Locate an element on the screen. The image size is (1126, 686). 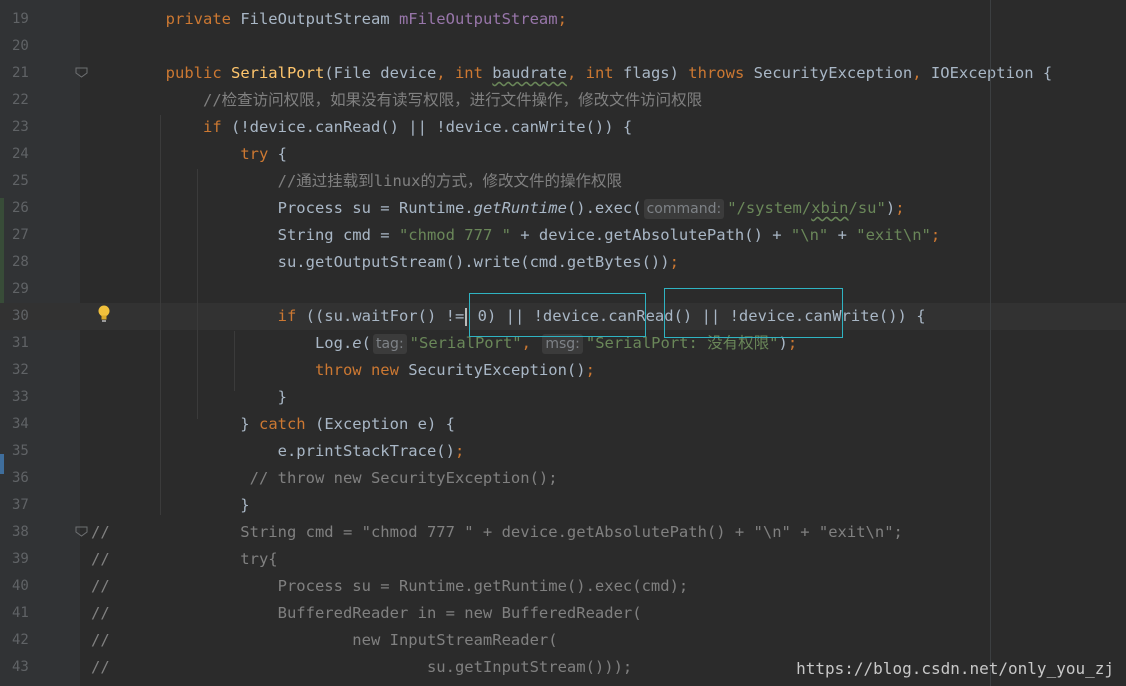
line-number: 22 is located at coordinates (20, 100).